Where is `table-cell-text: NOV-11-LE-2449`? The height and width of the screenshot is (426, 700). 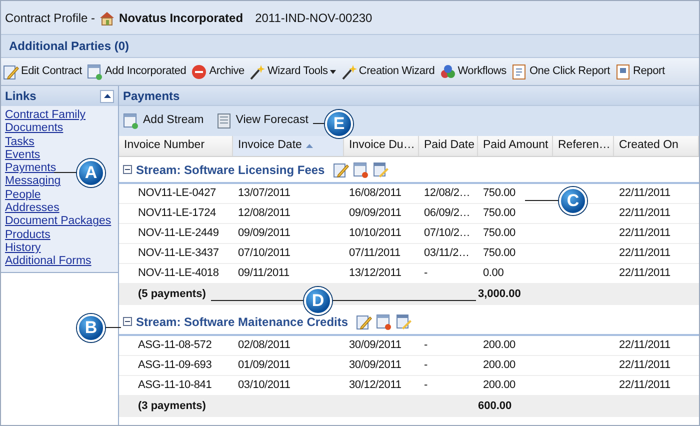 table-cell-text: NOV-11-LE-2449 is located at coordinates (178, 234).